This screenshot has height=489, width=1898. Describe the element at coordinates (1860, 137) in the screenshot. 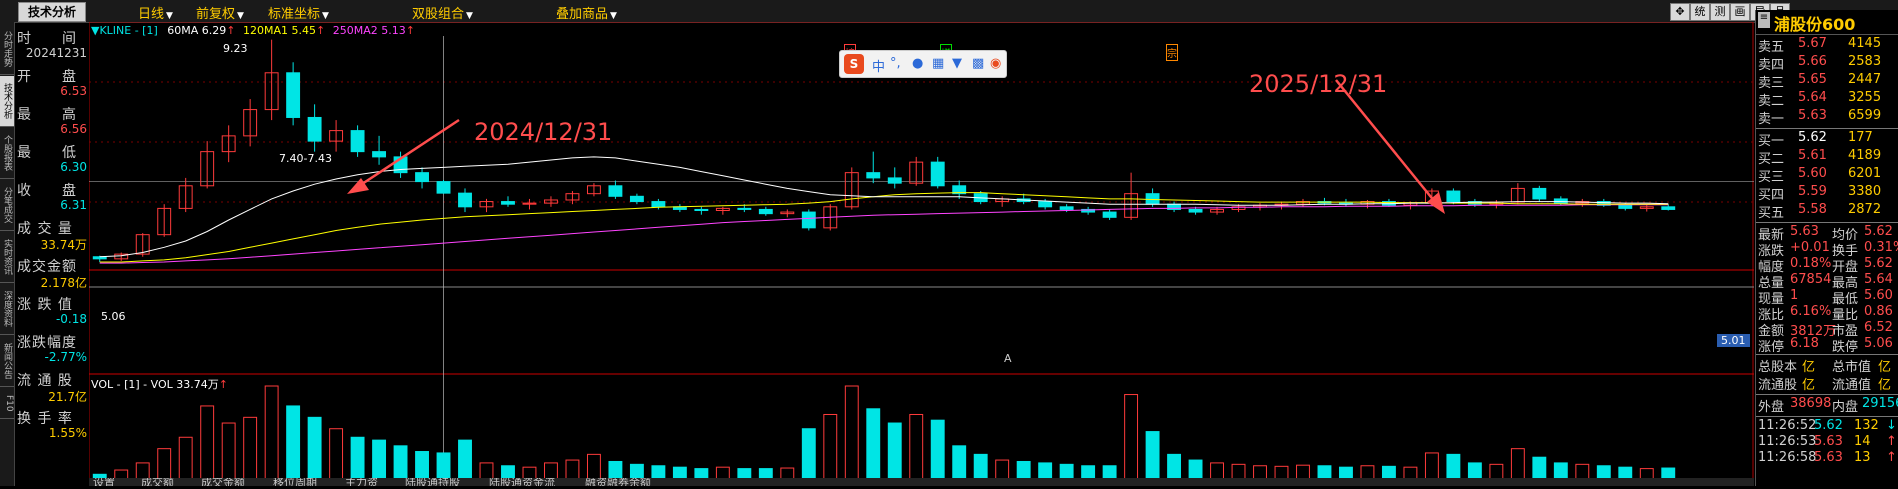

I see `bid-volume: 177` at that location.